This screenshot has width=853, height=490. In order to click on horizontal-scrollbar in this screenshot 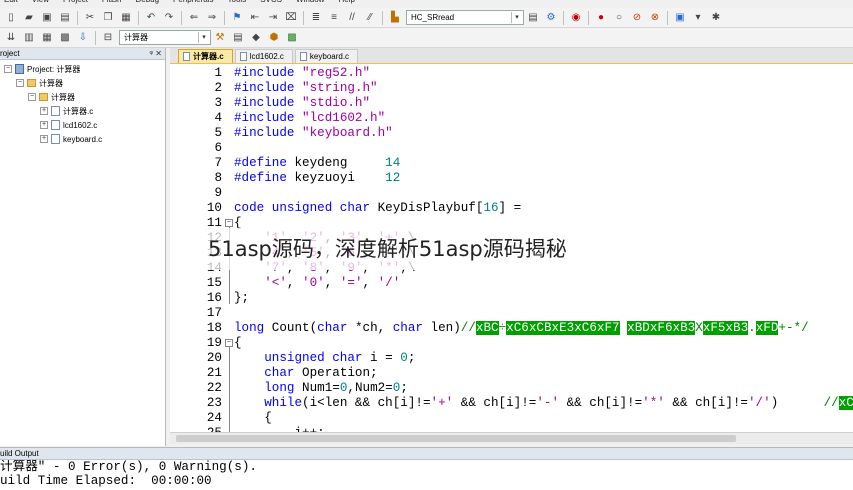, I will do `click(511, 438)`.